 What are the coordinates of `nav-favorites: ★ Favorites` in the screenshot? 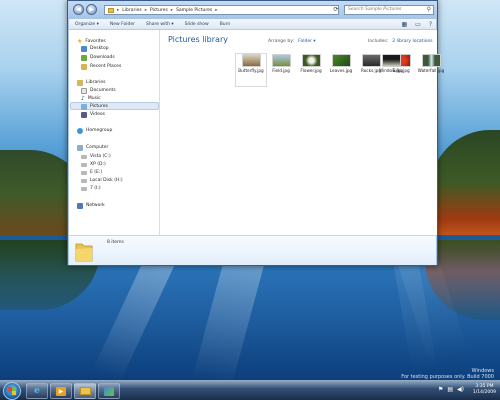 It's located at (91, 41).